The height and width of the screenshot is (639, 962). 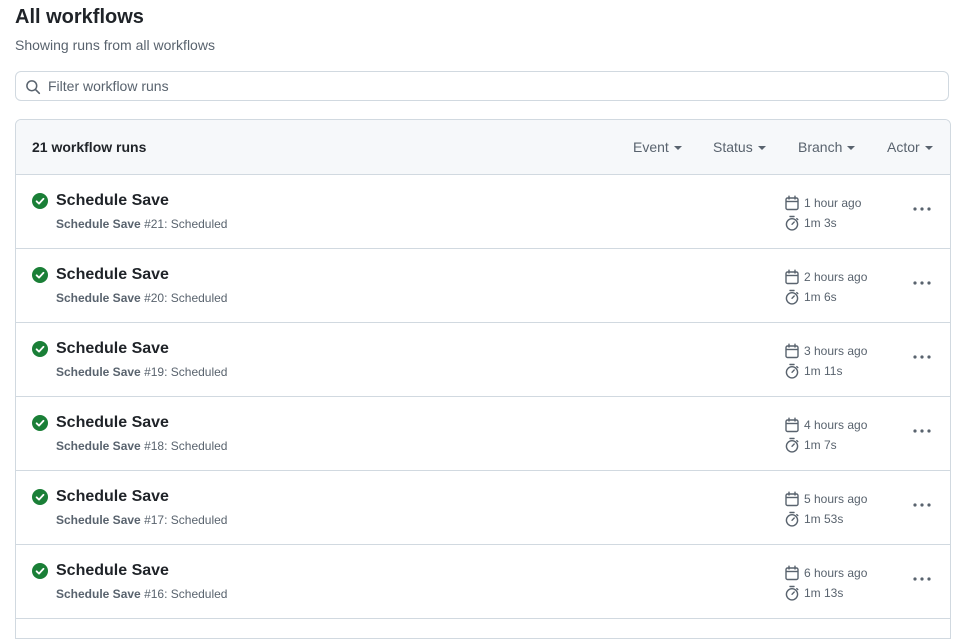 What do you see at coordinates (810, 445) in the screenshot?
I see `run-duration: 1m 7s` at bounding box center [810, 445].